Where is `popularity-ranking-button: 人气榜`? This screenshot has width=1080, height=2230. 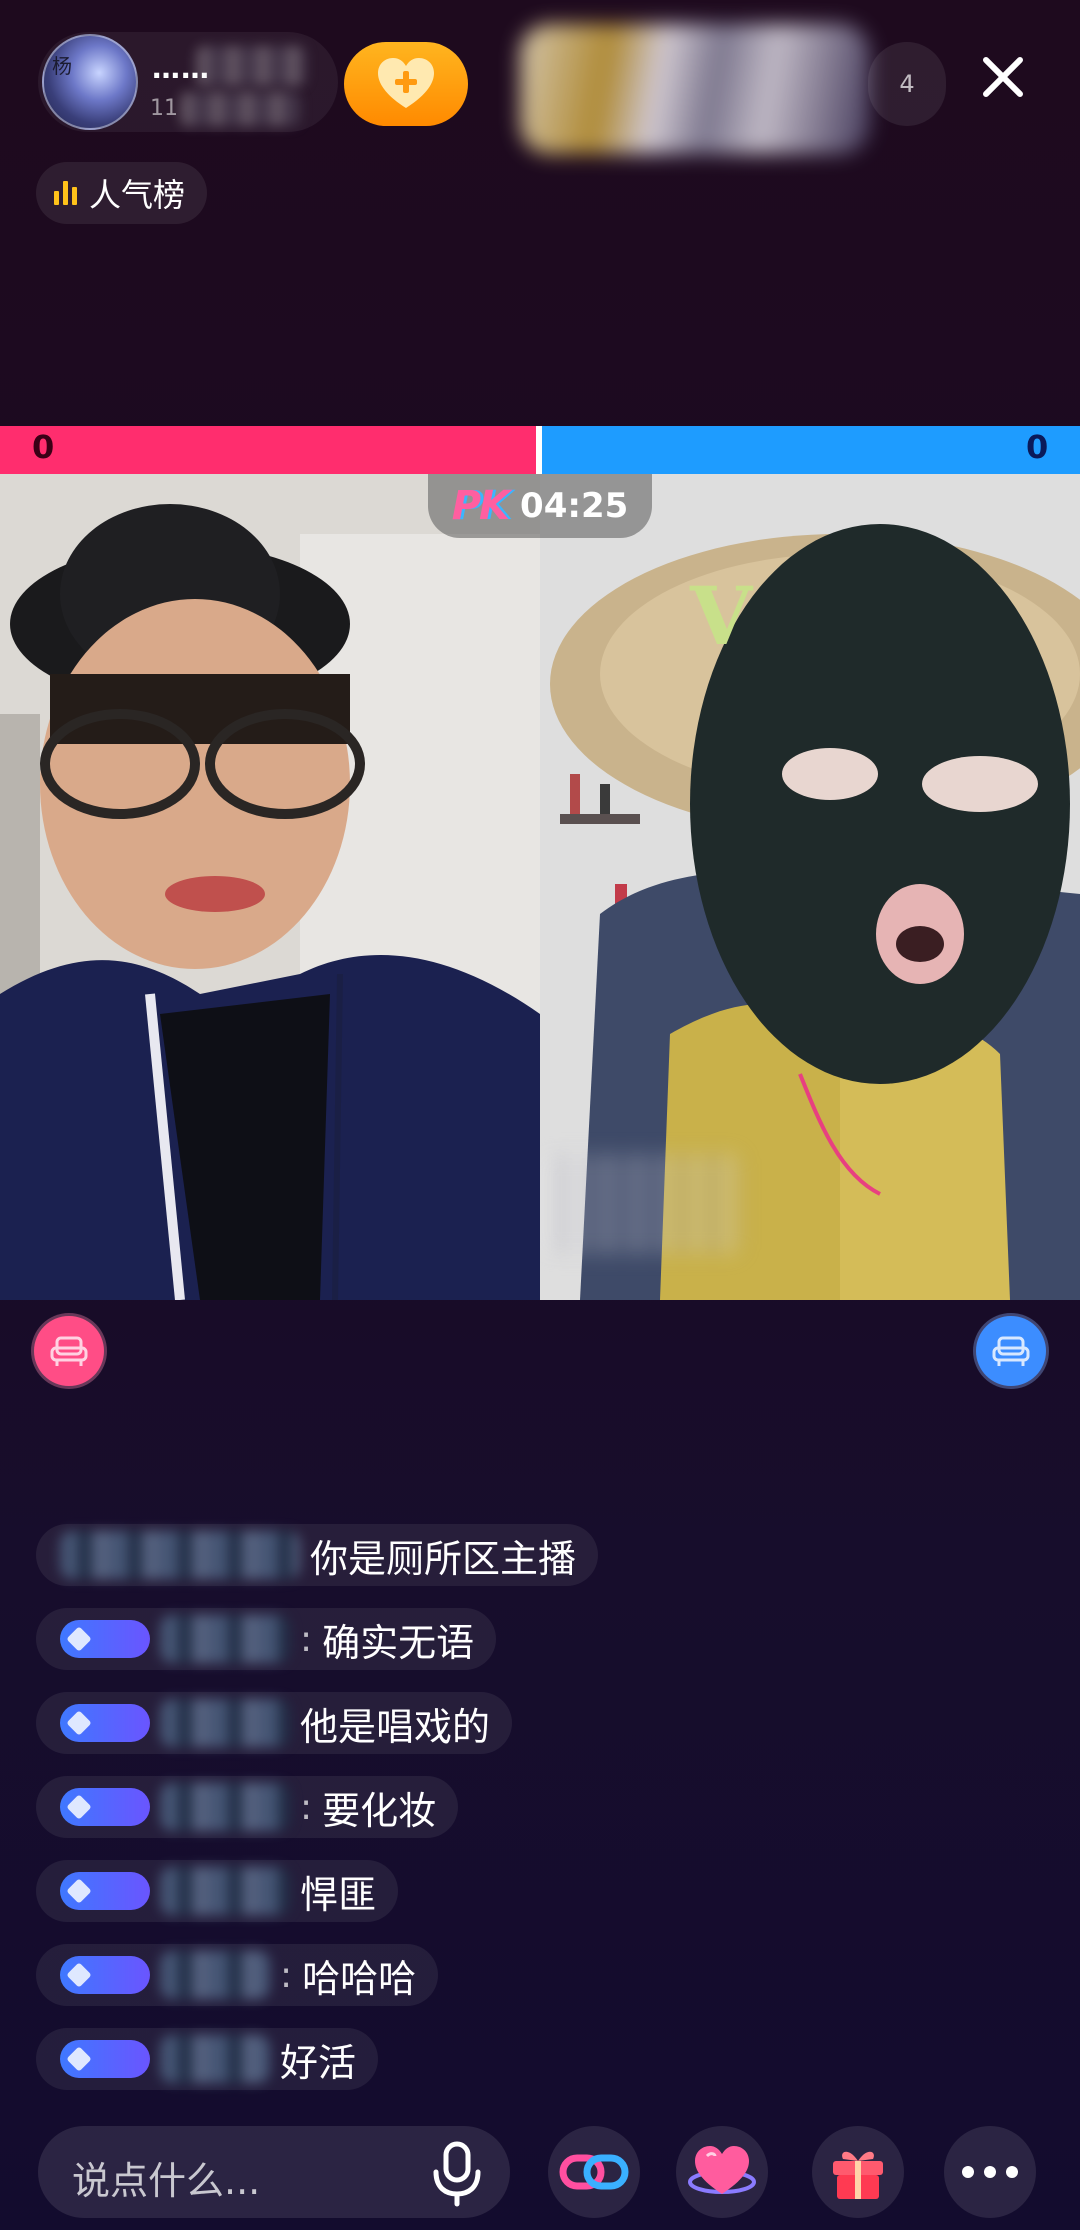
popularity-ranking-button: 人气榜 is located at coordinates (122, 193).